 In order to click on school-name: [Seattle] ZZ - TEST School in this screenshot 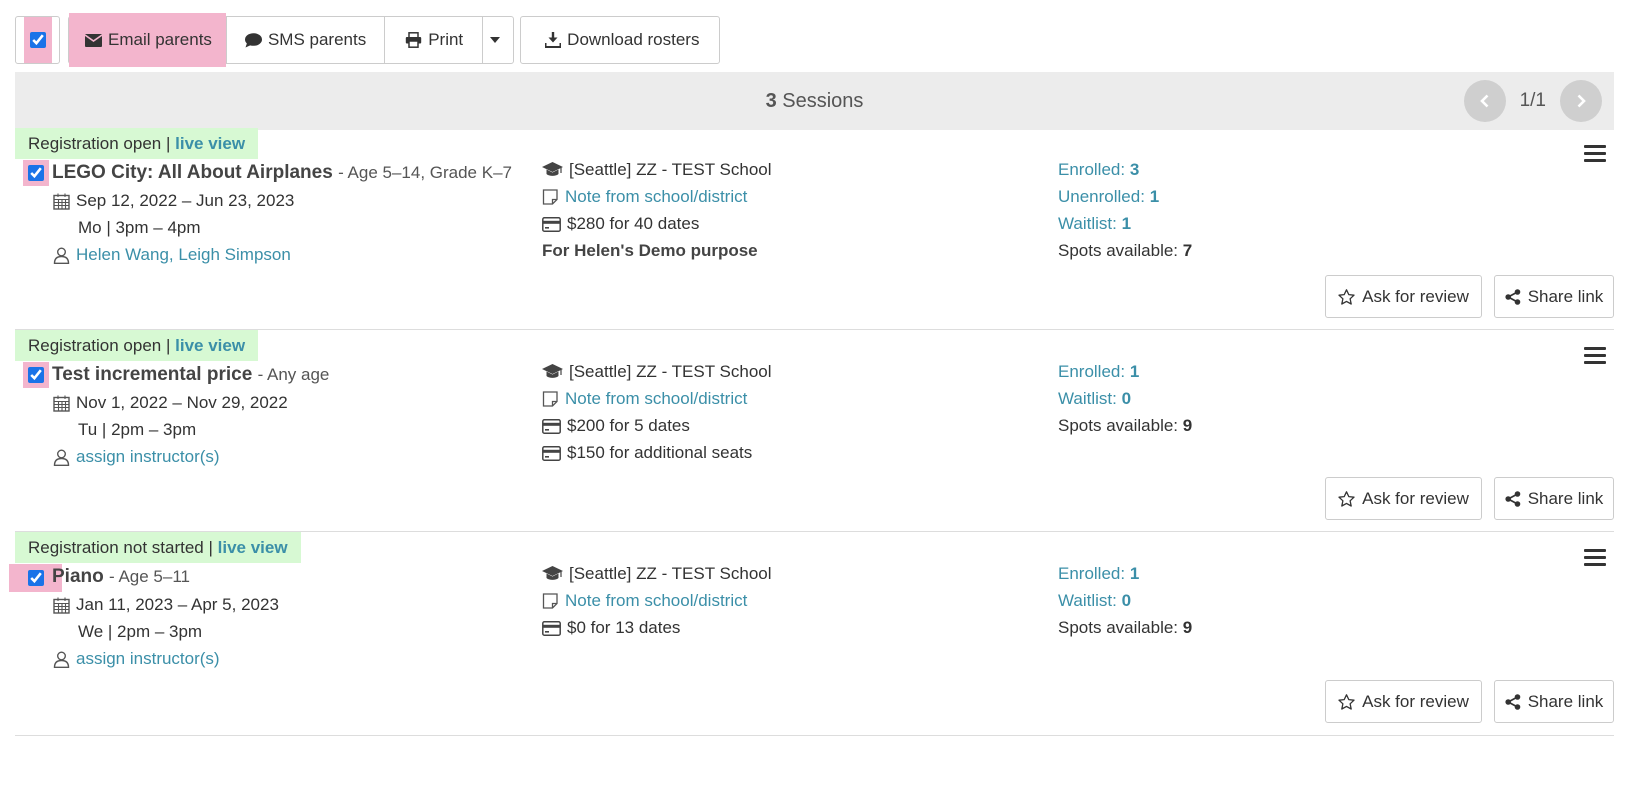, I will do `click(670, 573)`.